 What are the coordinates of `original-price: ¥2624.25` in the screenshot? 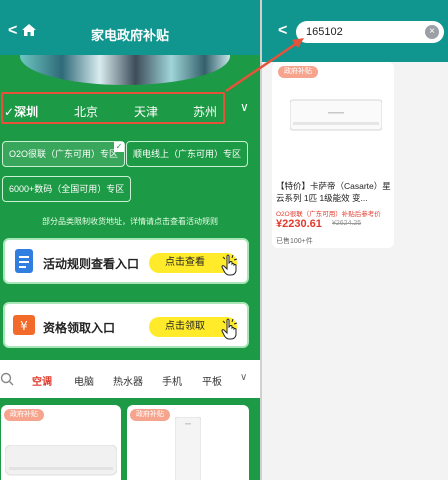 It's located at (347, 223).